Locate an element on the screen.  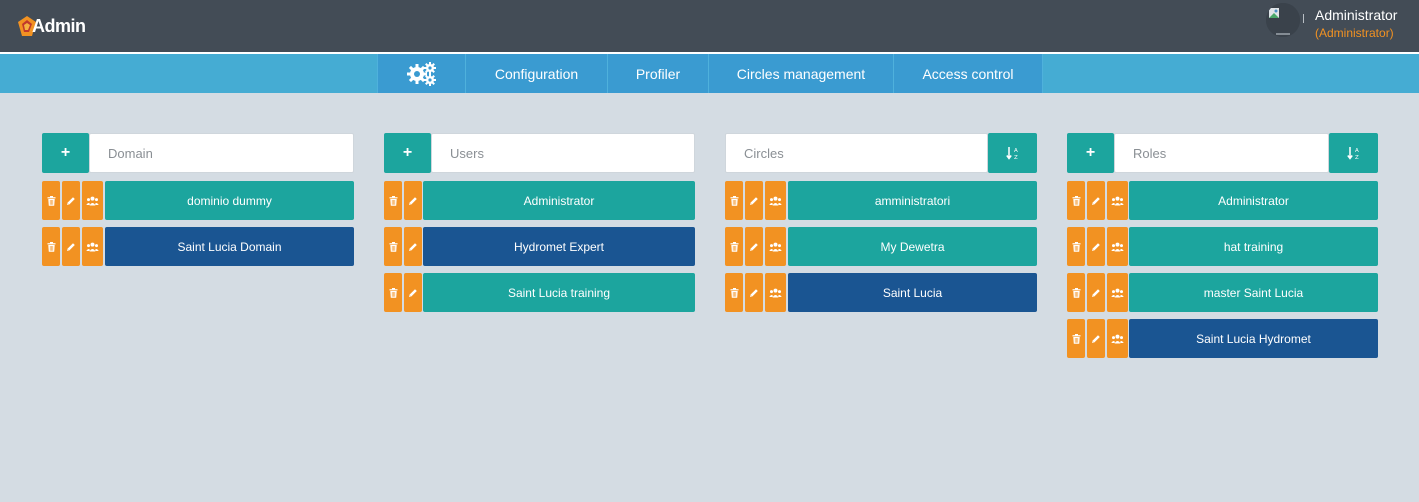
circle-item: My Dewetra is located at coordinates (912, 246).